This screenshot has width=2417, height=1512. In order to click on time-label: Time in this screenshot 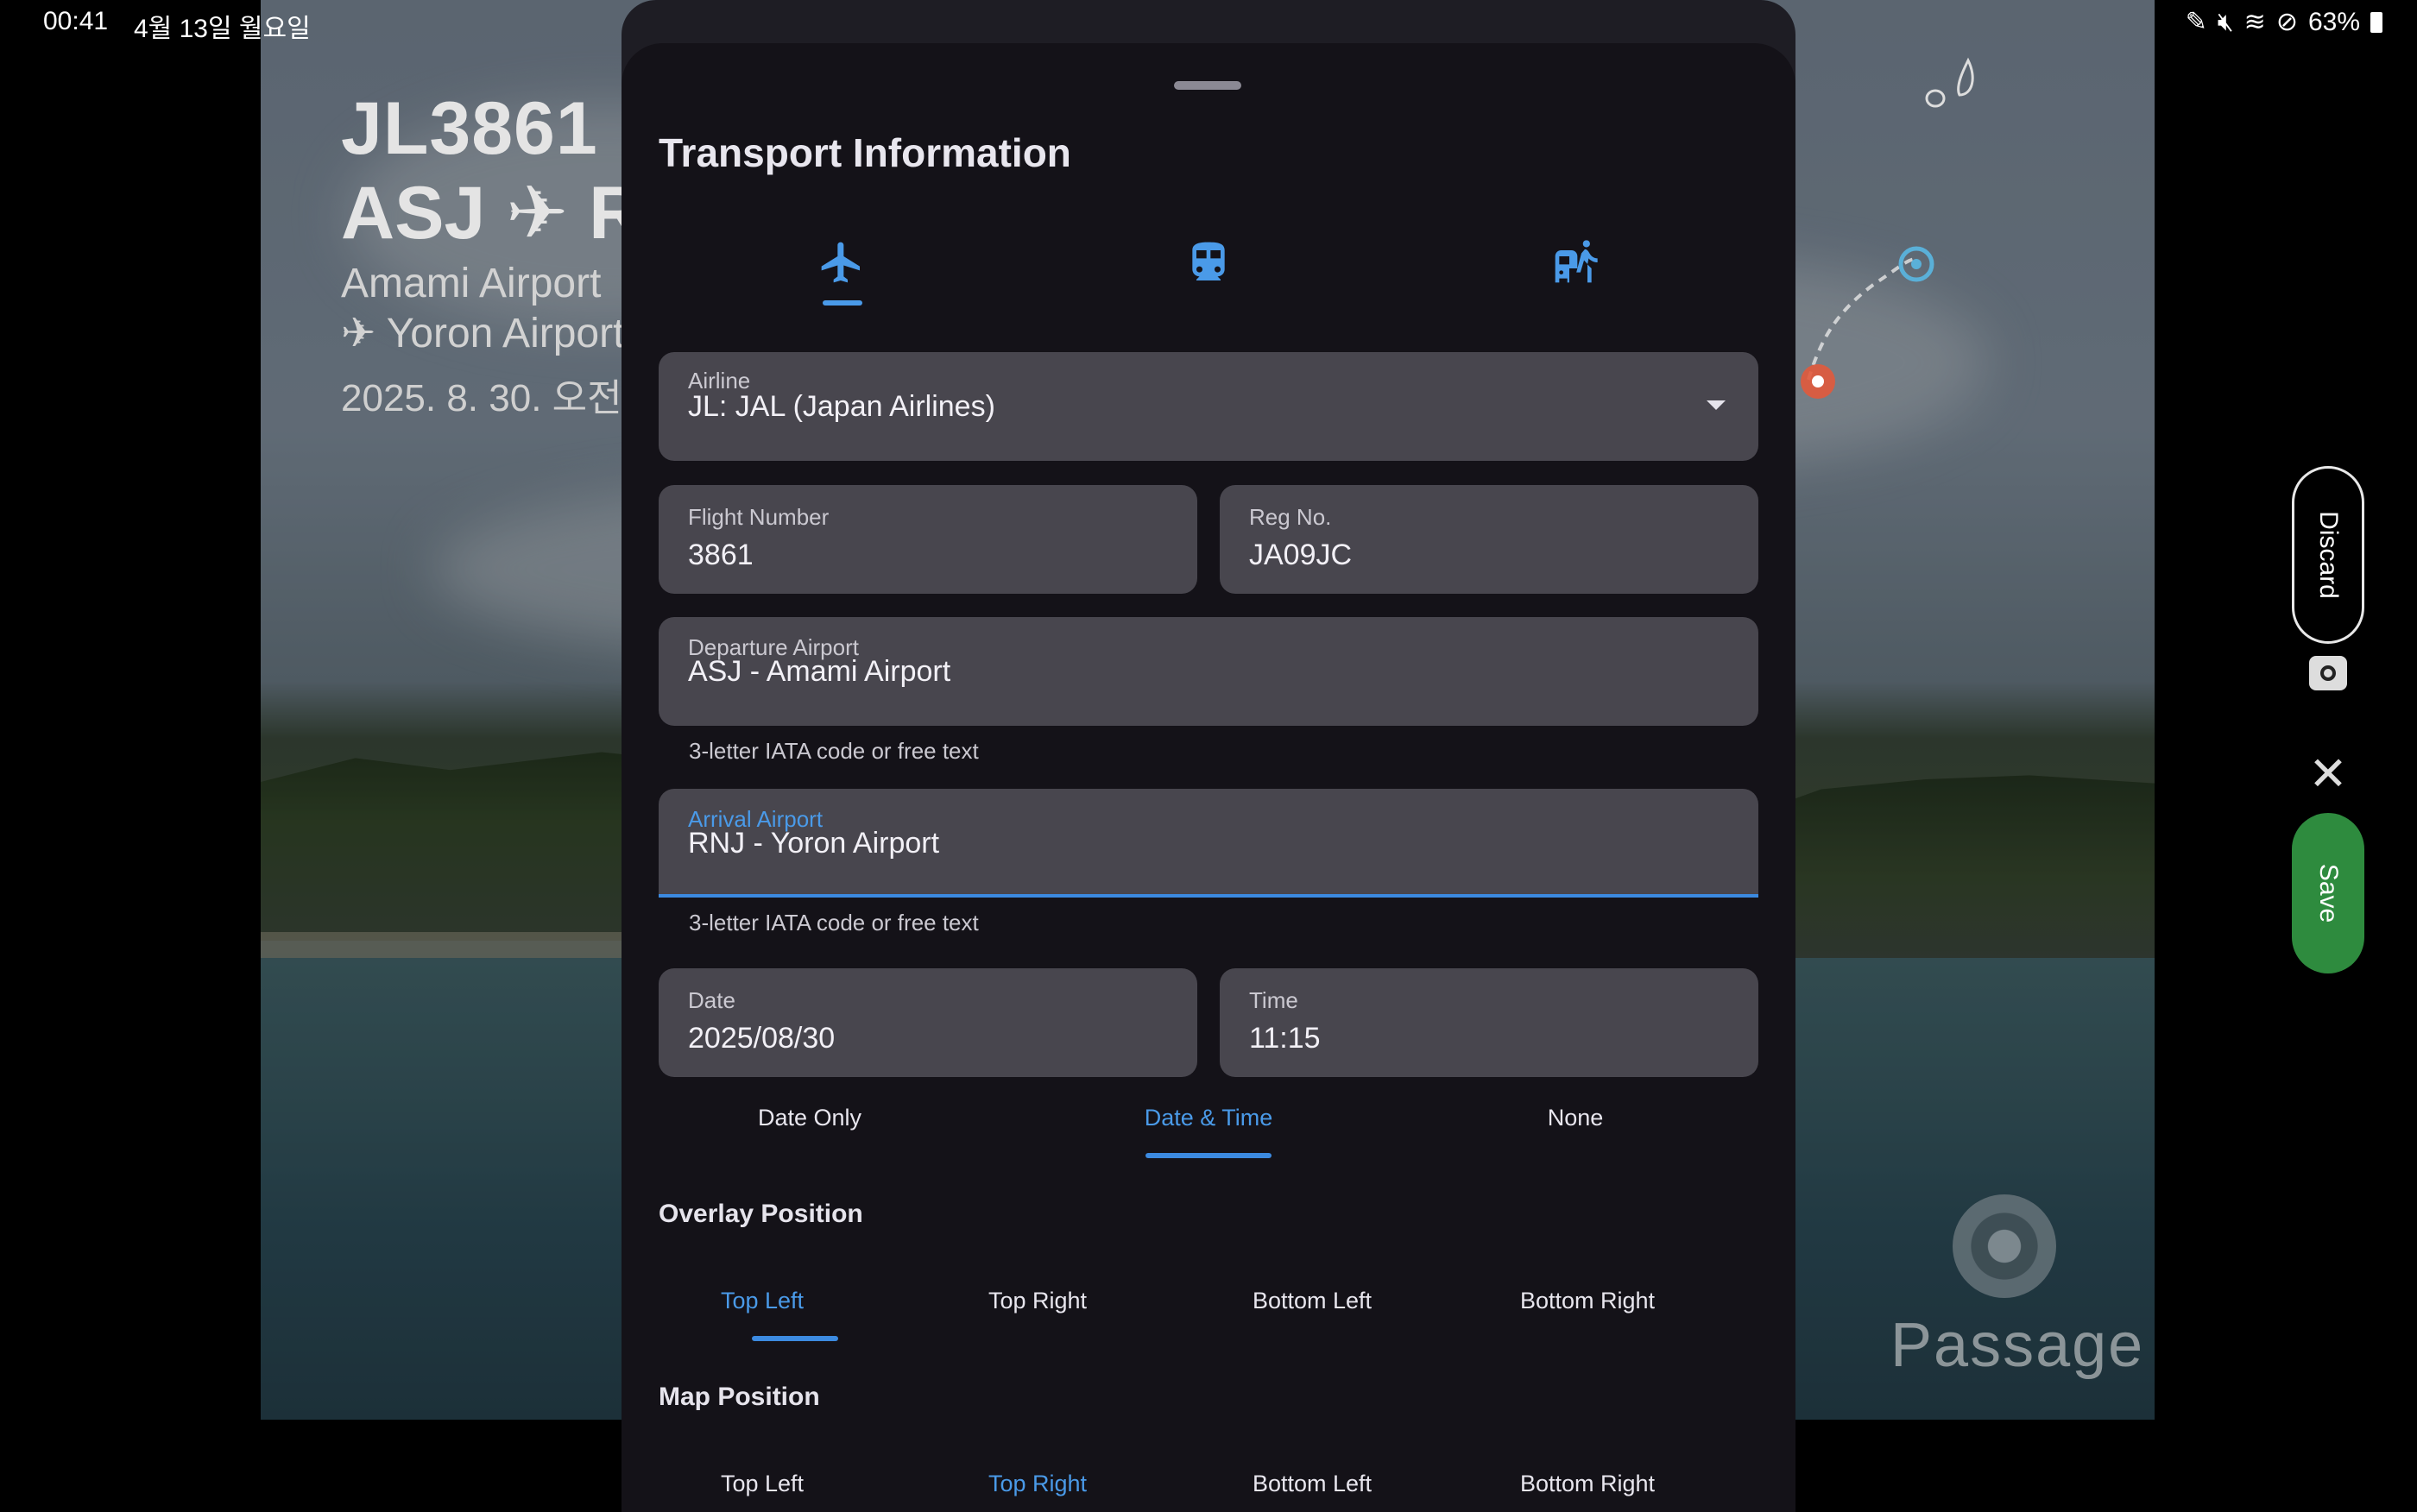, I will do `click(1273, 1000)`.